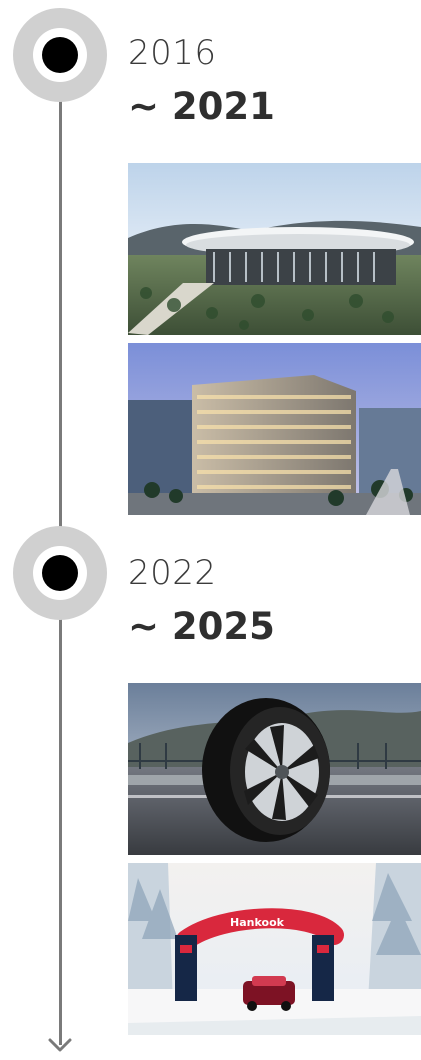  Describe the element at coordinates (274, 429) in the screenshot. I see `photo-office-building` at that location.